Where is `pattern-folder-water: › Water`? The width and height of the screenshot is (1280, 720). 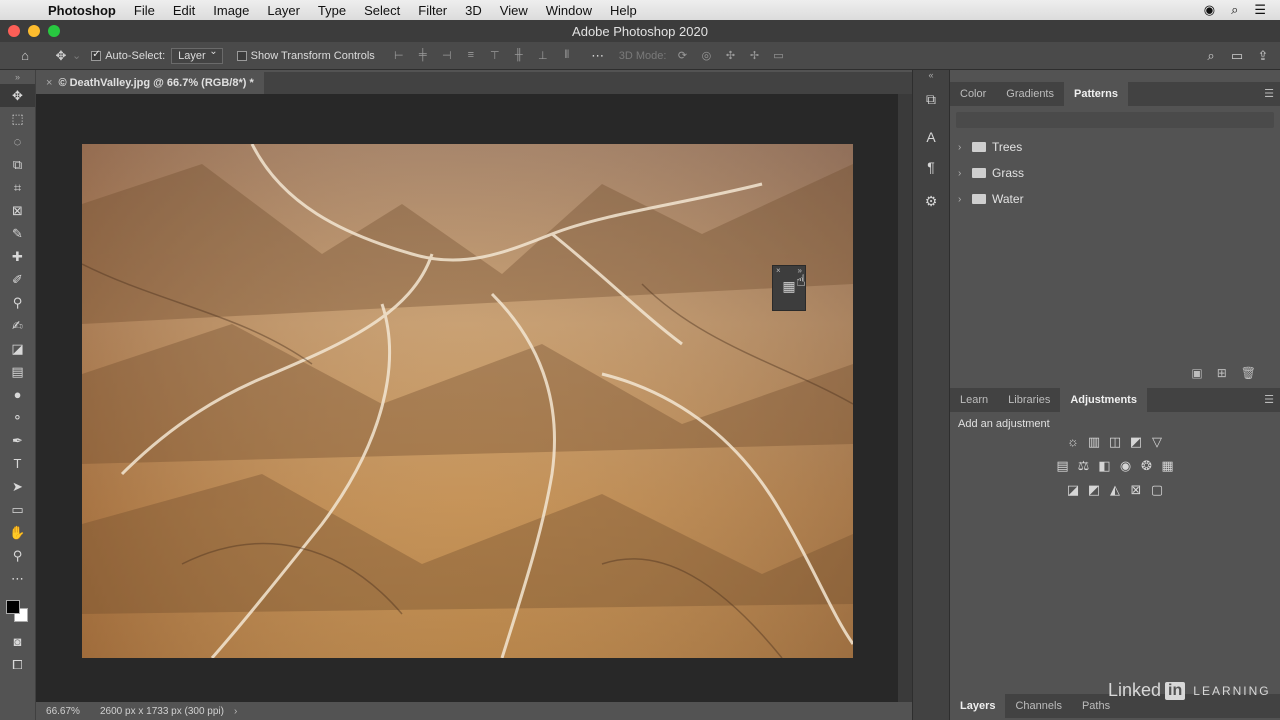
pattern-folder-water: › Water is located at coordinates (1115, 199).